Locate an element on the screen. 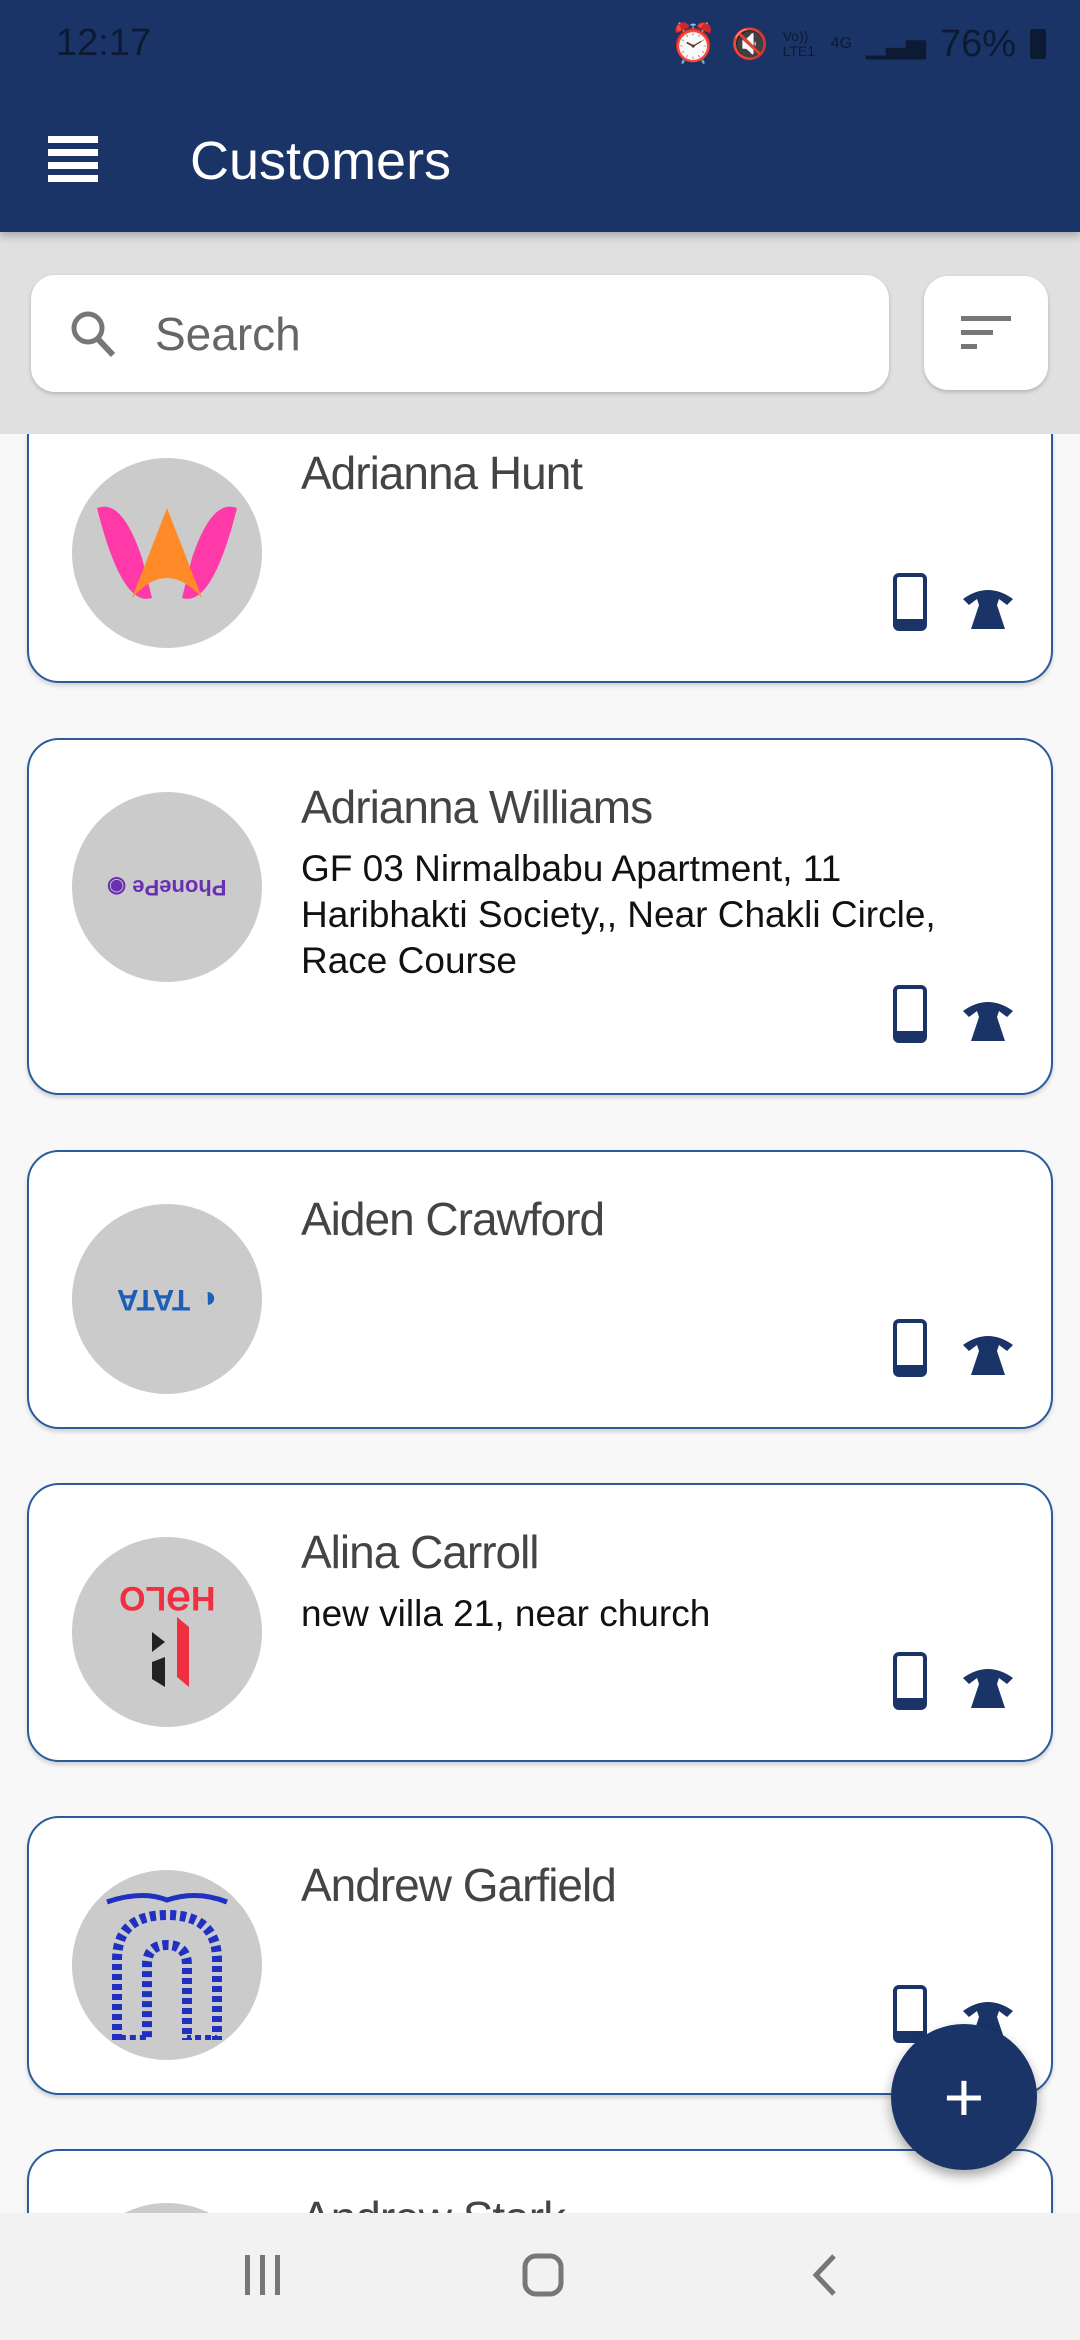  app-bar: Customers is located at coordinates (540, 166).